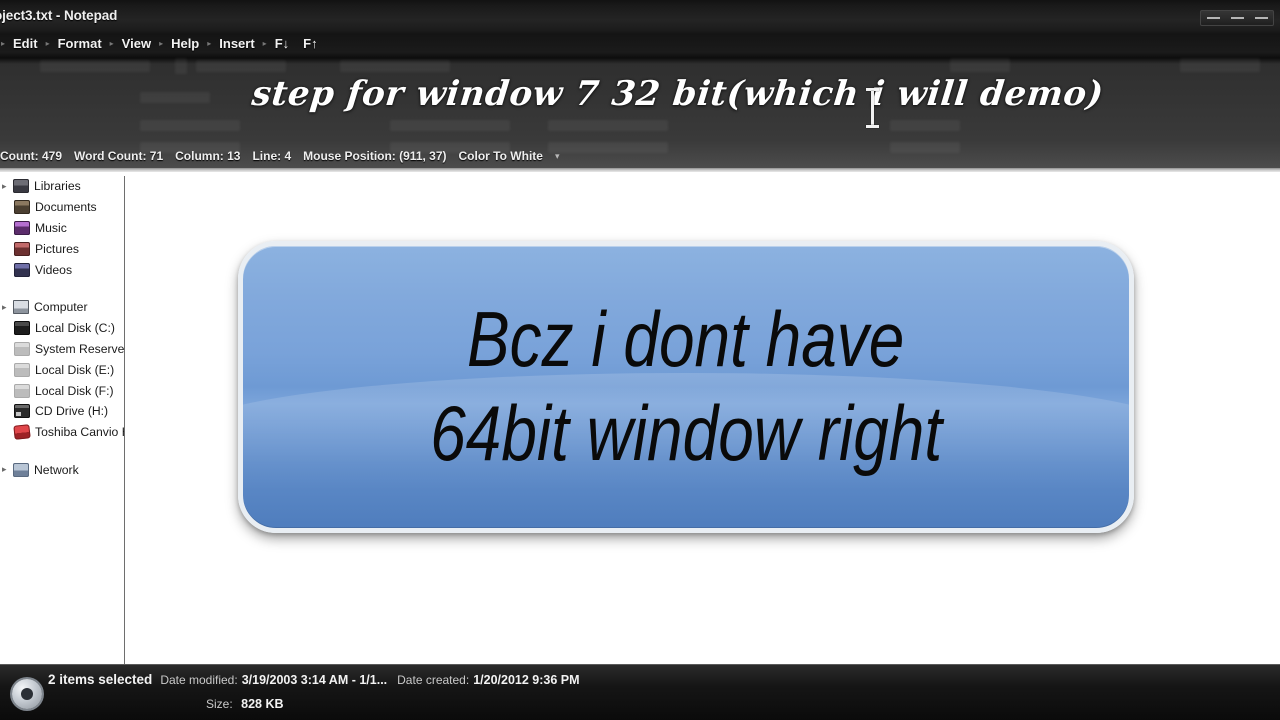 This screenshot has width=1280, height=720. I want to click on status-column: Column: 13, so click(208, 156).